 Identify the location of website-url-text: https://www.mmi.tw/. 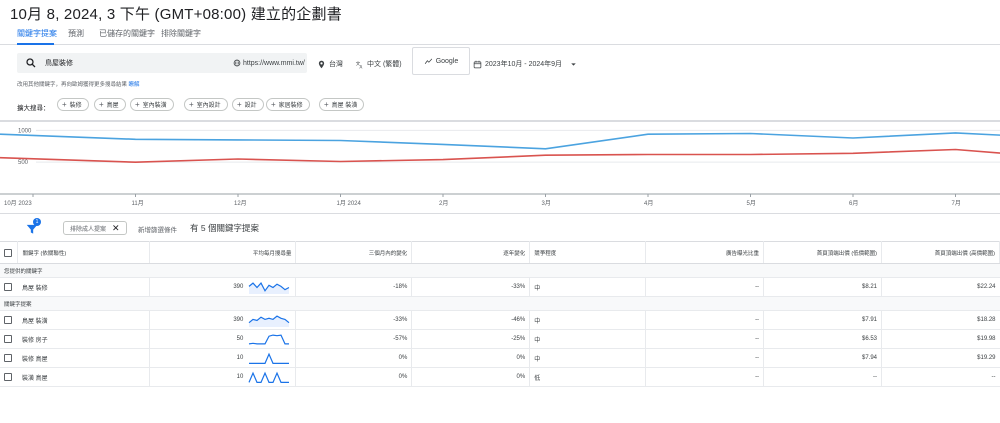
(274, 63).